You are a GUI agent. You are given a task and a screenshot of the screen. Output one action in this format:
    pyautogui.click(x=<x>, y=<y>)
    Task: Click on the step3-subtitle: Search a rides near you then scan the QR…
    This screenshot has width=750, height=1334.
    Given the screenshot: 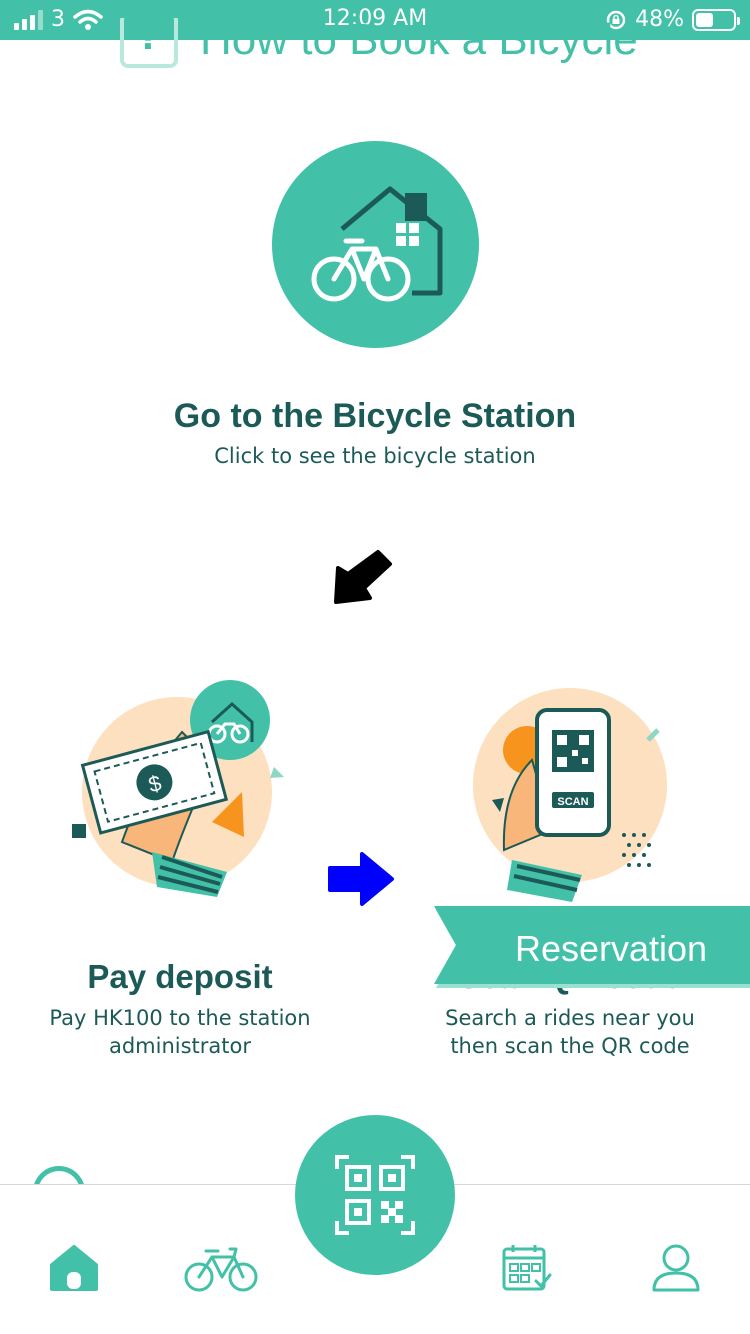 What is the action you would take?
    pyautogui.click(x=570, y=1032)
    